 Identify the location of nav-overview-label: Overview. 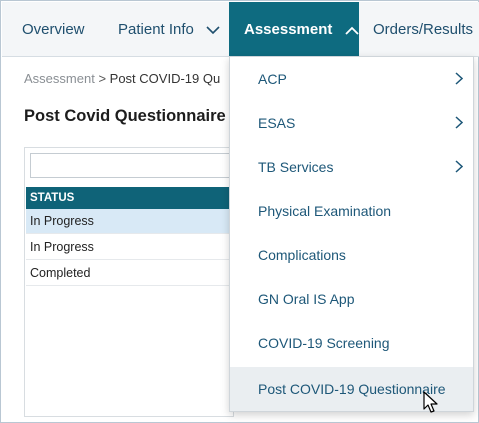
(53, 29).